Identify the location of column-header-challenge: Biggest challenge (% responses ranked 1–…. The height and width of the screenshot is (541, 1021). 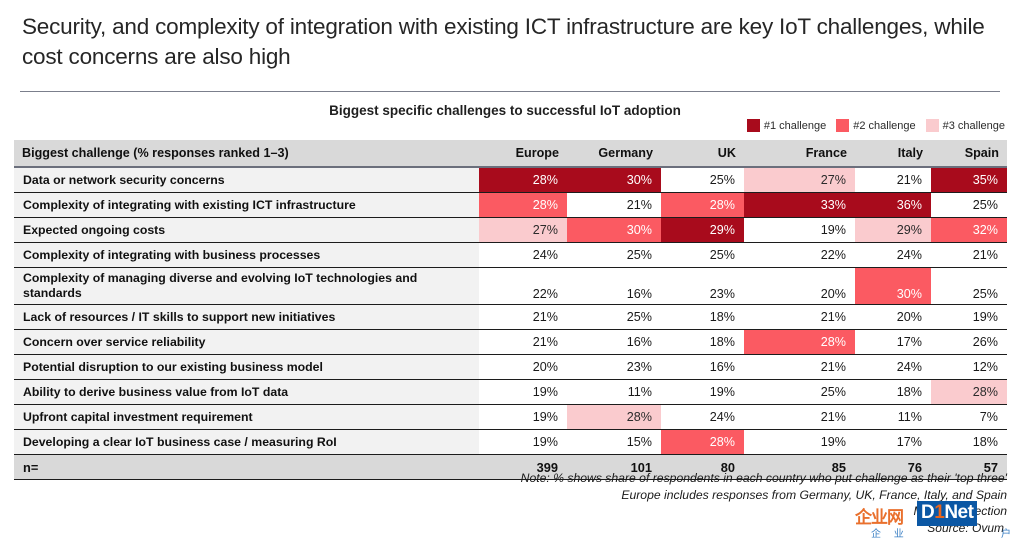
(246, 154).